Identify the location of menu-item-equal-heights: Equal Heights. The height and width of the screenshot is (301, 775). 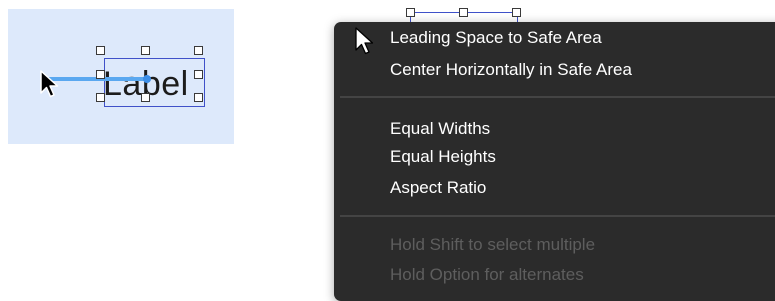
(443, 157).